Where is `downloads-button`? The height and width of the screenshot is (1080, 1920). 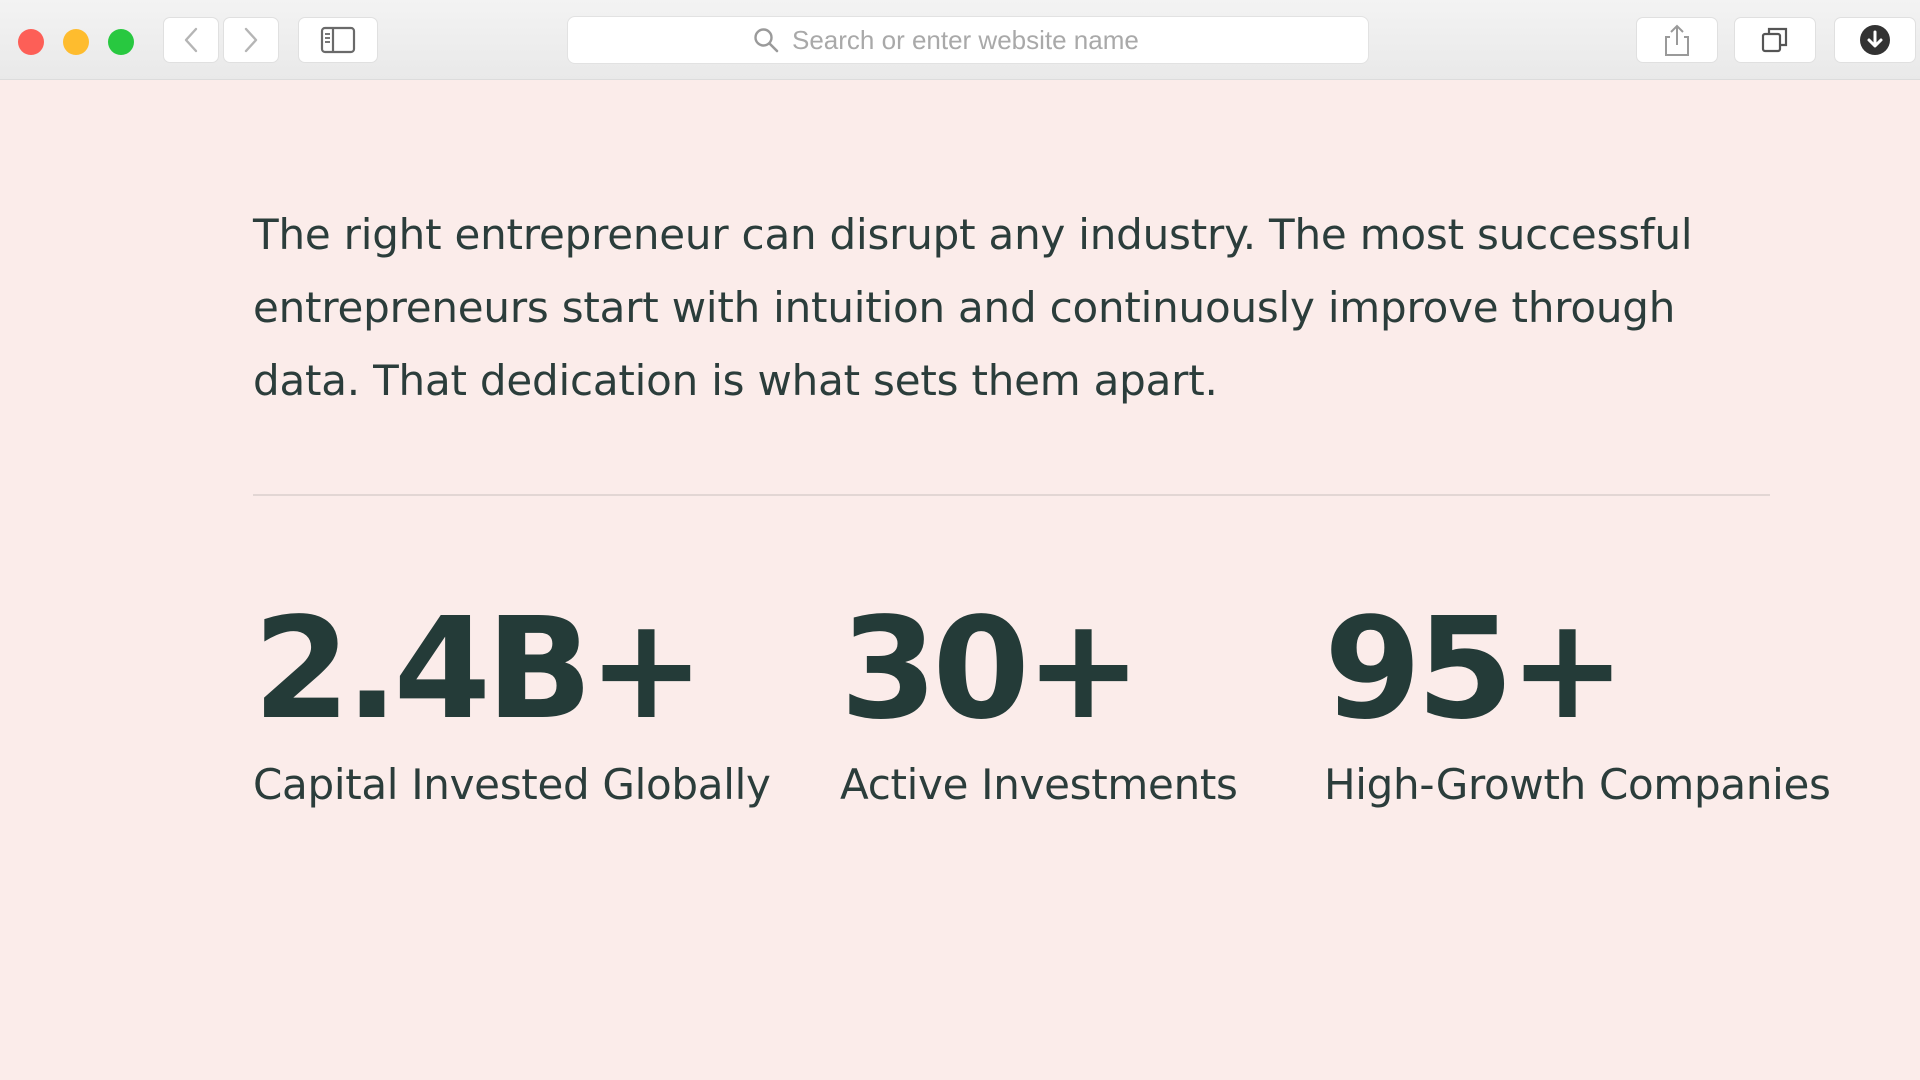 downloads-button is located at coordinates (1875, 40).